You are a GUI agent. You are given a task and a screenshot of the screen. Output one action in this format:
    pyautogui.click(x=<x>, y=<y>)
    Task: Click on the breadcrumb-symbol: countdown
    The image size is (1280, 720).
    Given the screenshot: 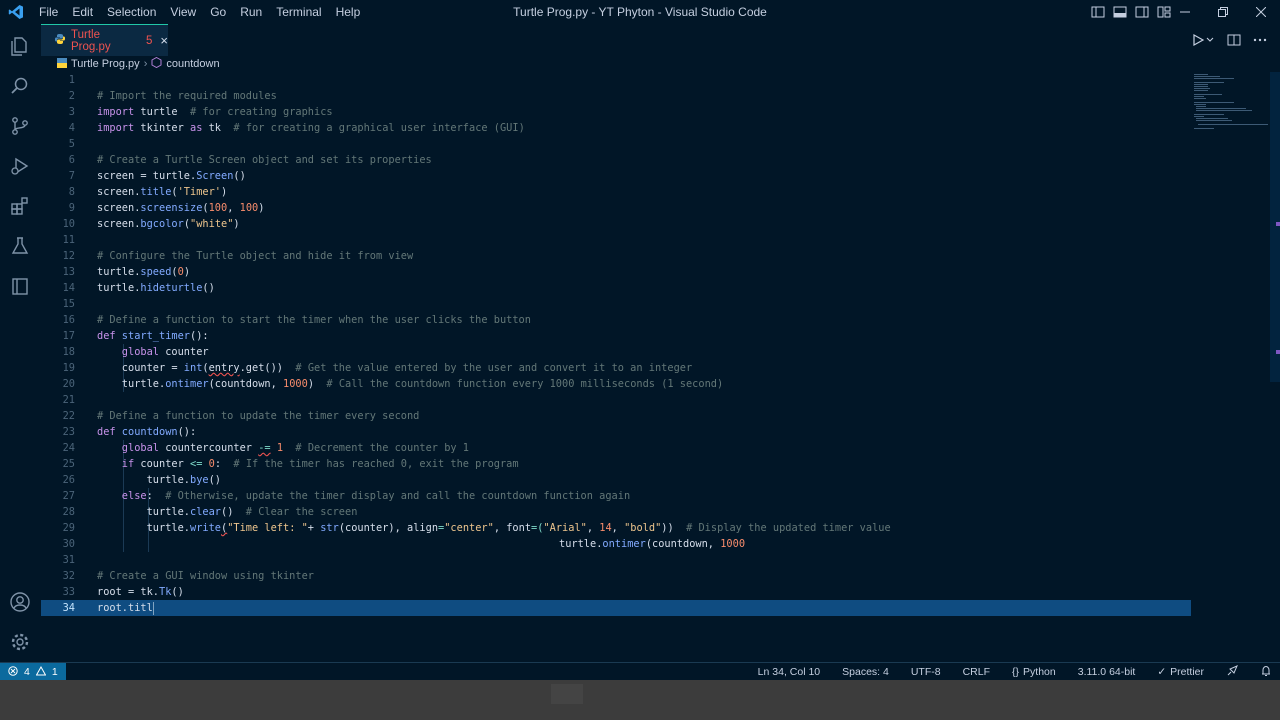 What is the action you would take?
    pyautogui.click(x=192, y=64)
    